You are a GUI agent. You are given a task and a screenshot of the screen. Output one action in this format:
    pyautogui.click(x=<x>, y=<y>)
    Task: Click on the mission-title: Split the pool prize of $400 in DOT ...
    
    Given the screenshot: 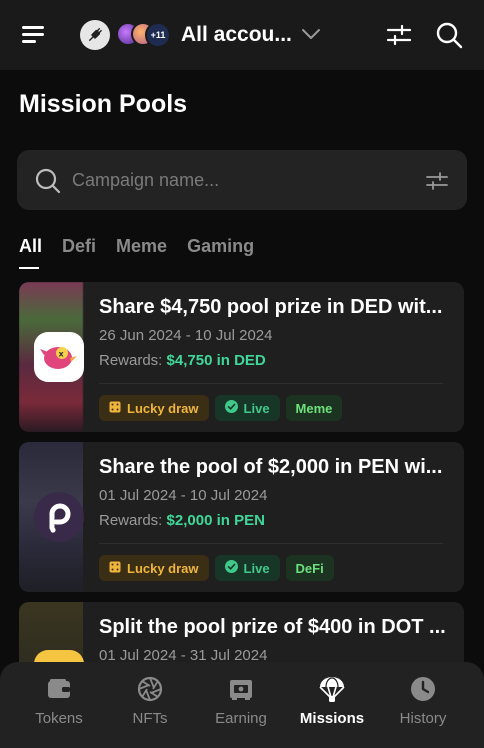 What is the action you would take?
    pyautogui.click(x=272, y=627)
    